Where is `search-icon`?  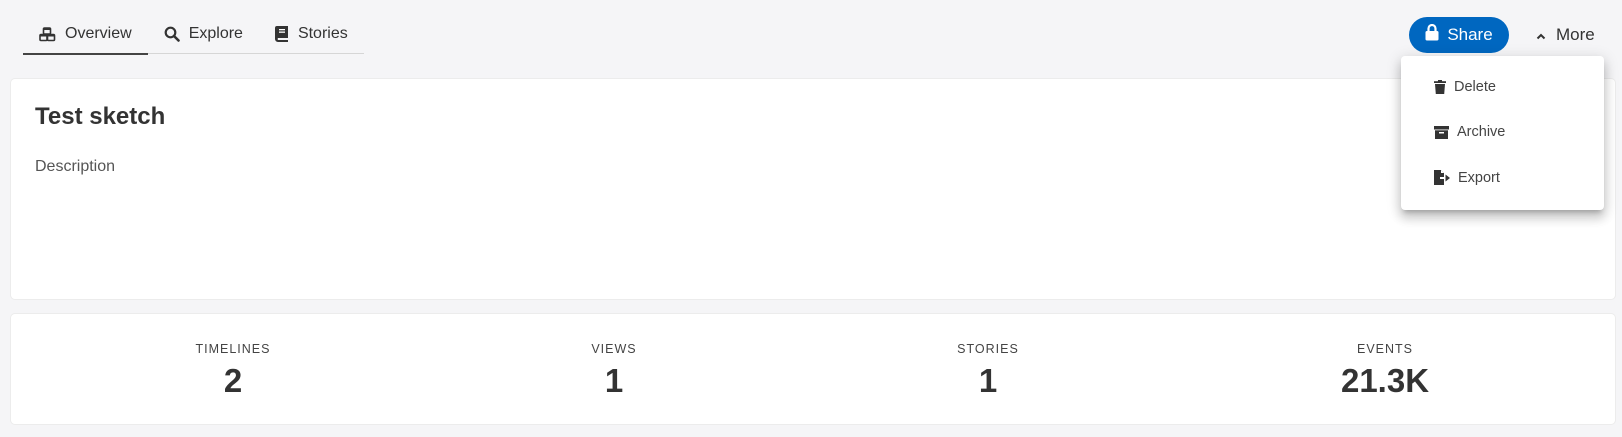
search-icon is located at coordinates (172, 34).